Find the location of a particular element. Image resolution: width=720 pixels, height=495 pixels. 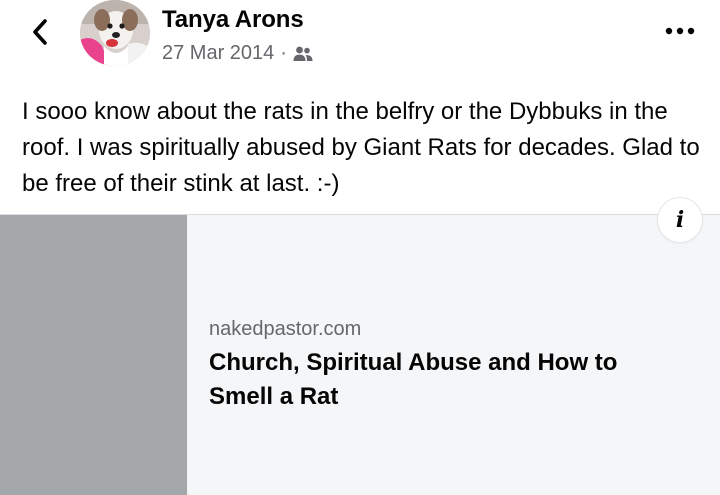

avatar is located at coordinates (115, 33).